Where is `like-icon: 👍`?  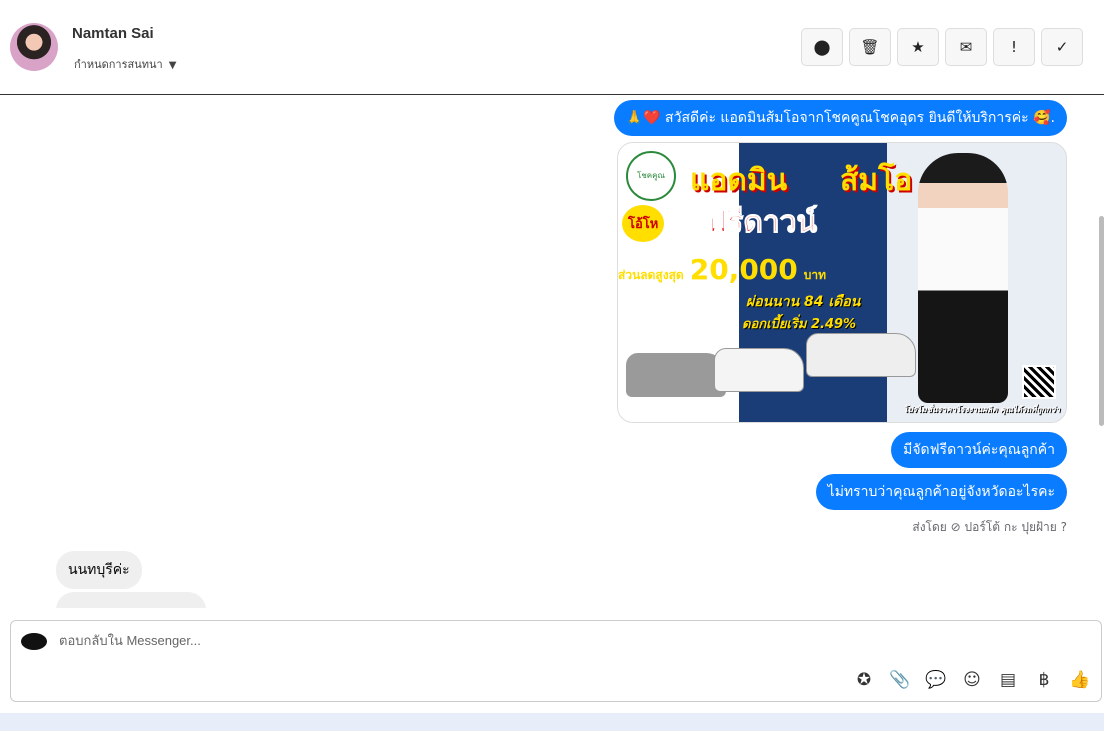
like-icon: 👍 is located at coordinates (1080, 680).